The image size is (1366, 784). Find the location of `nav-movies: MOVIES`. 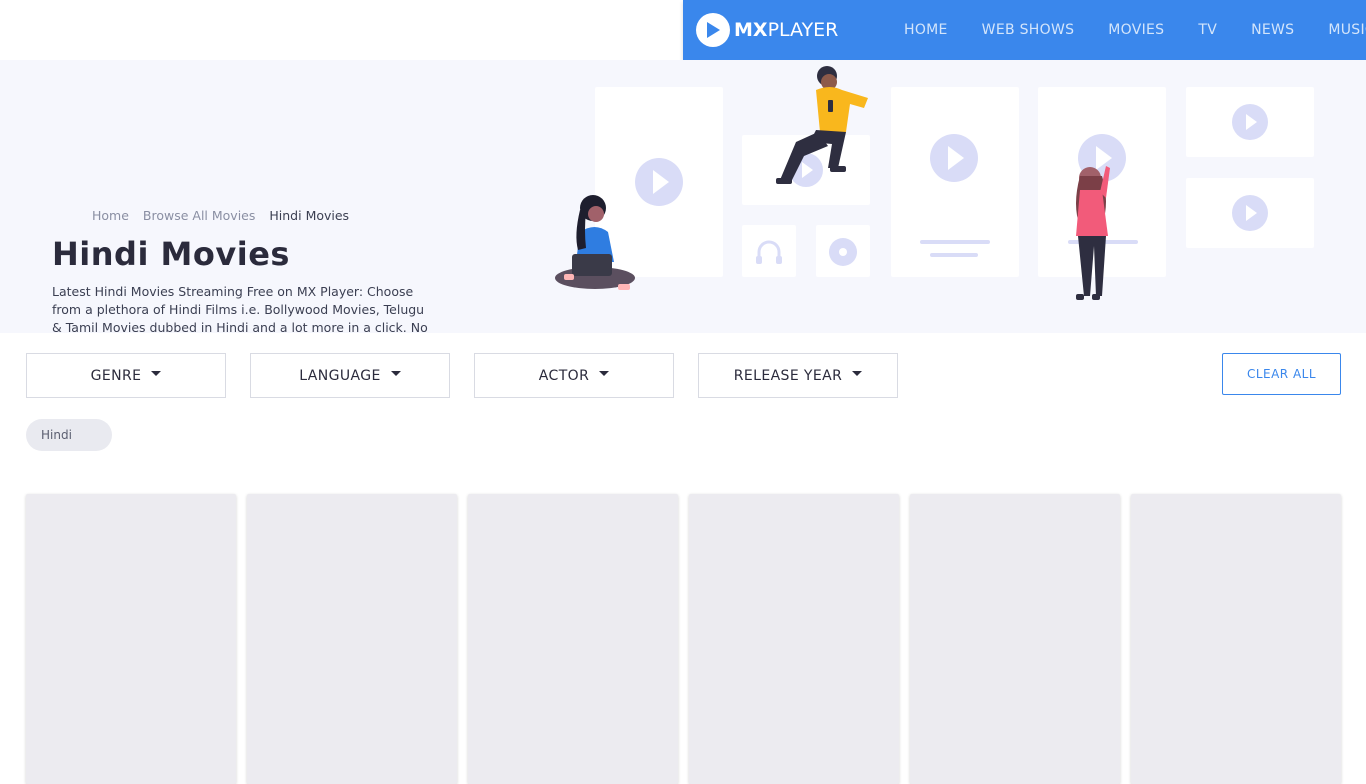

nav-movies: MOVIES is located at coordinates (1136, 30).